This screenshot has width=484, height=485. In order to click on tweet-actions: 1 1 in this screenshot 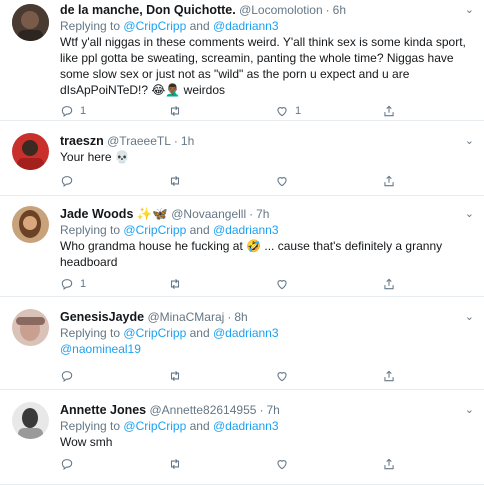, I will do `click(250, 111)`.